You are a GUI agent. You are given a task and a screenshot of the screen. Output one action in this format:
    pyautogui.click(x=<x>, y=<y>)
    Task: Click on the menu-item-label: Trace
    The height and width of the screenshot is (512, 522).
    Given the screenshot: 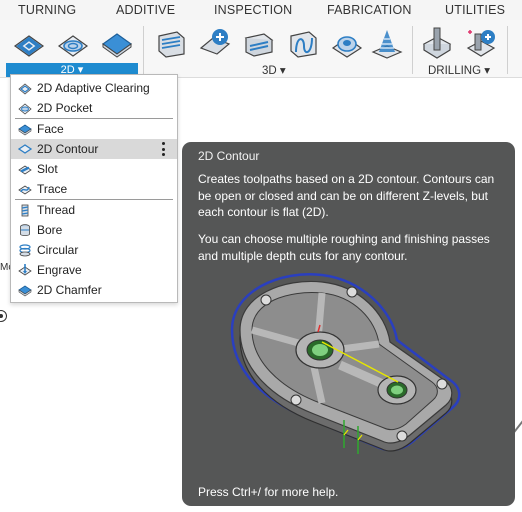 What is the action you would take?
    pyautogui.click(x=52, y=189)
    